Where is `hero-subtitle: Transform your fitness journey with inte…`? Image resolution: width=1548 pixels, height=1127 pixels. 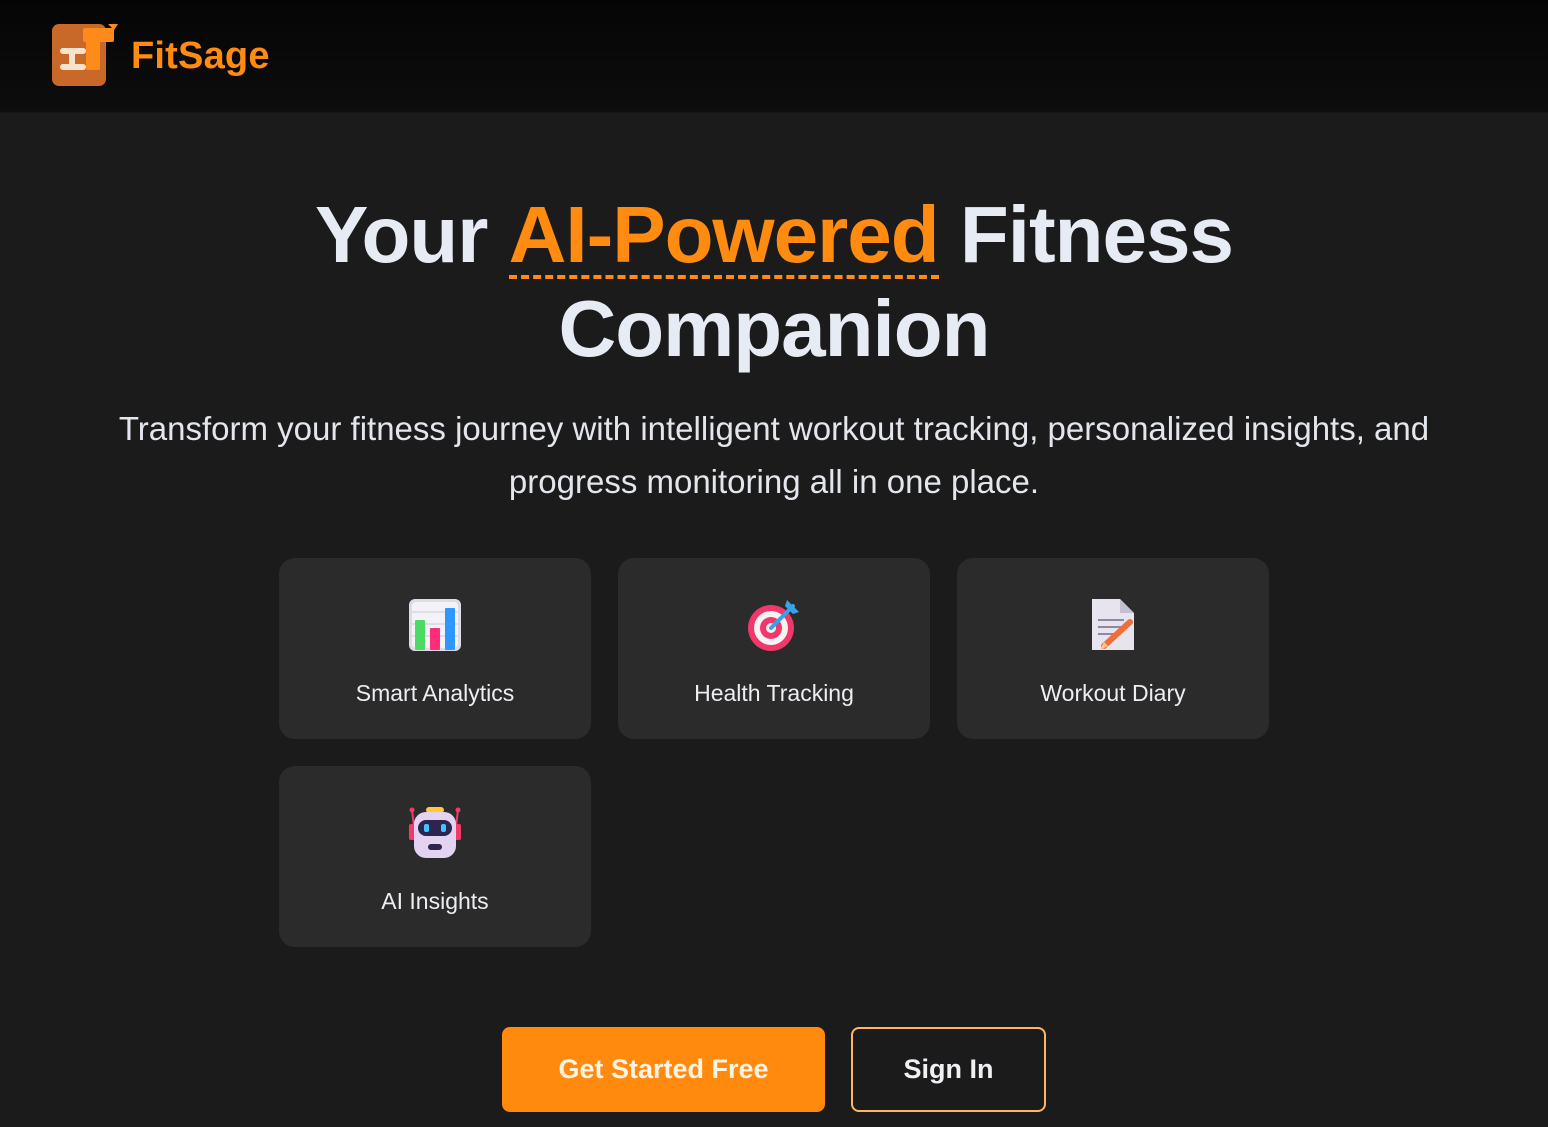 hero-subtitle: Transform your fitness journey with inte… is located at coordinates (774, 455).